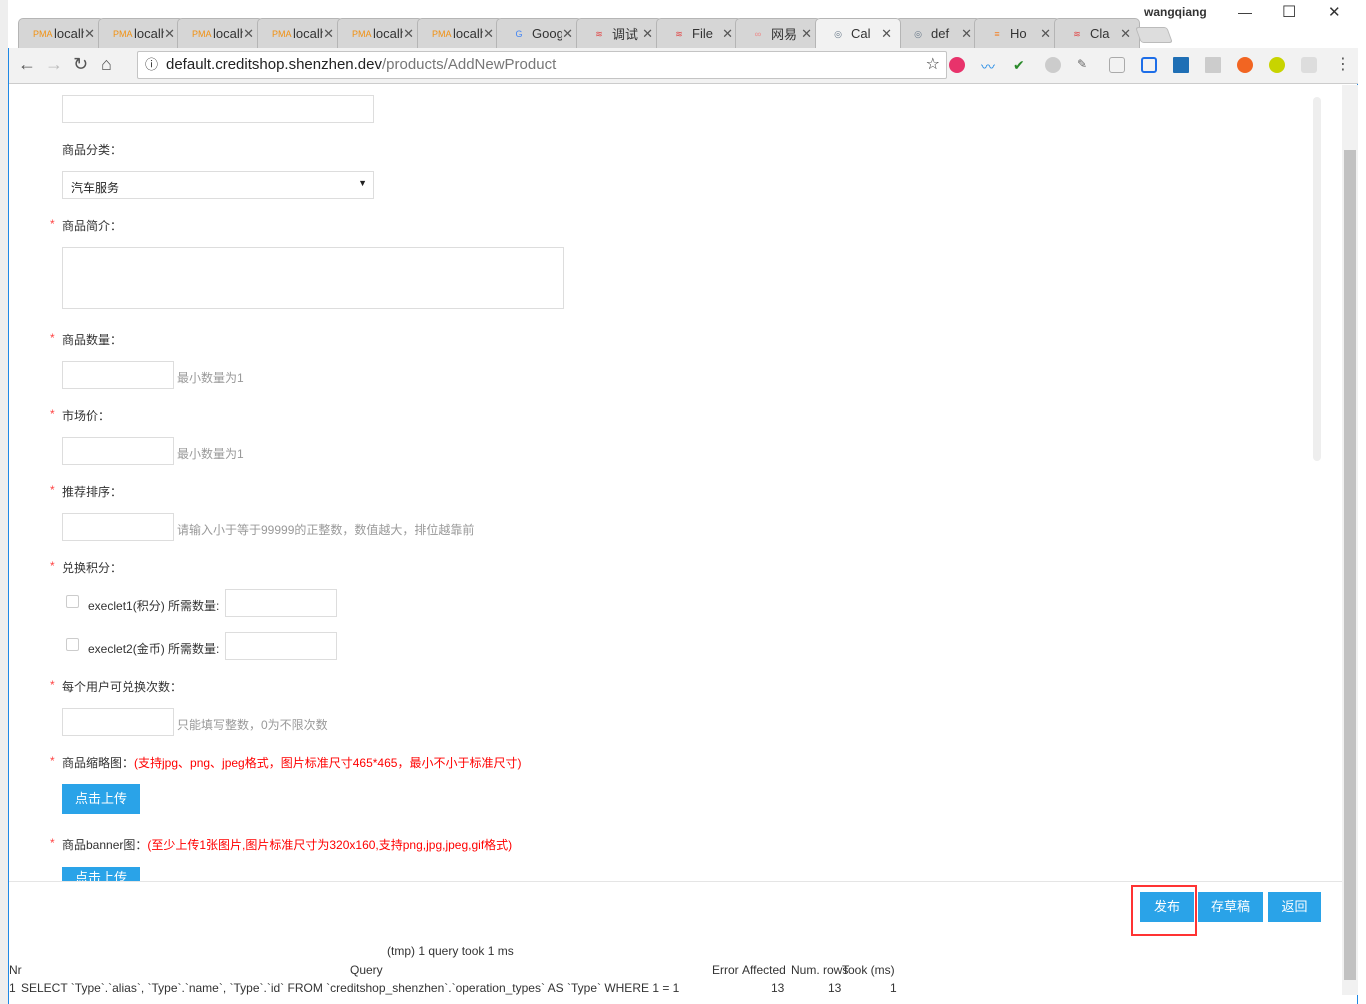 Image resolution: width=1366 pixels, height=1004 pixels. Describe the element at coordinates (1309, 65) in the screenshot. I see `s-gray-extension-icon` at that location.